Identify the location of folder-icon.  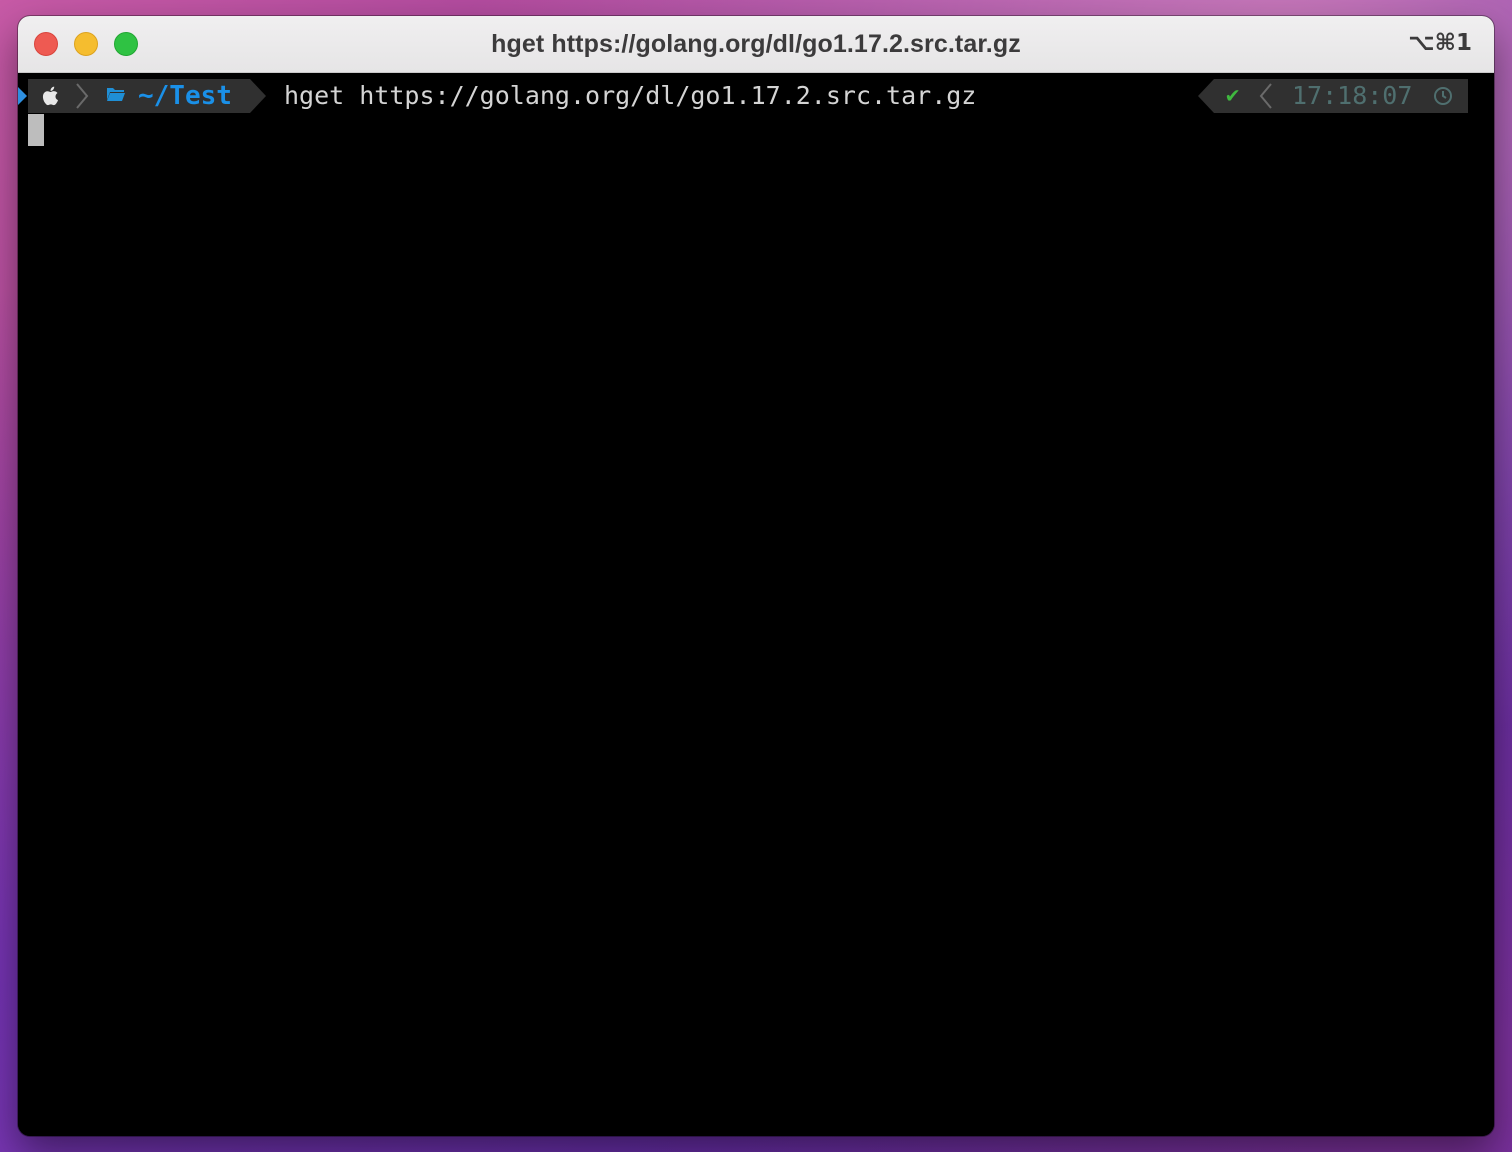
(116, 96).